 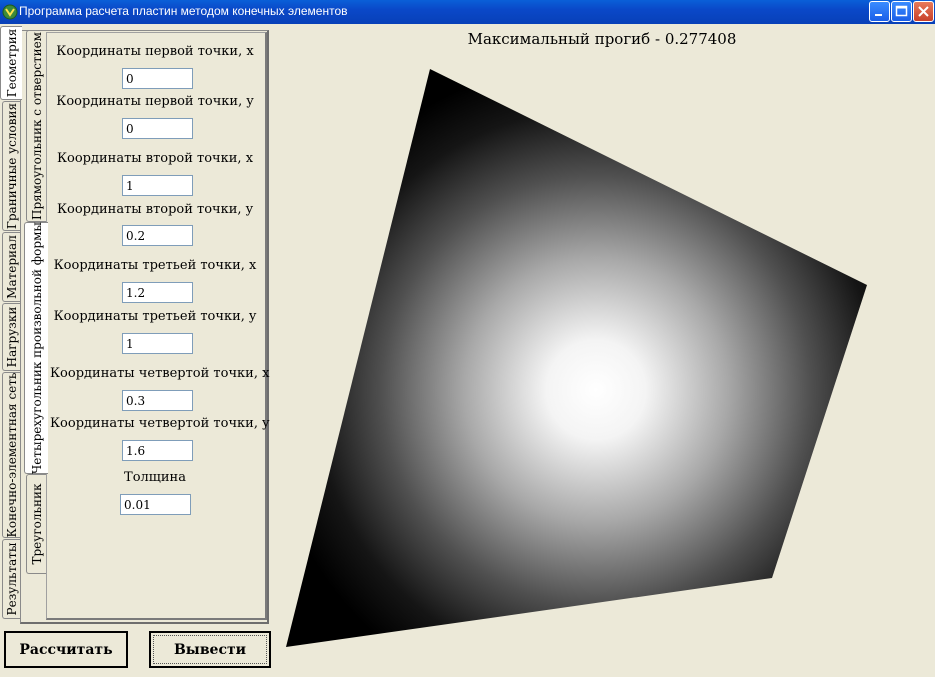 I want to click on max-deflection-text: Максимальный прогиб - 0.277408, so click(x=602, y=39).